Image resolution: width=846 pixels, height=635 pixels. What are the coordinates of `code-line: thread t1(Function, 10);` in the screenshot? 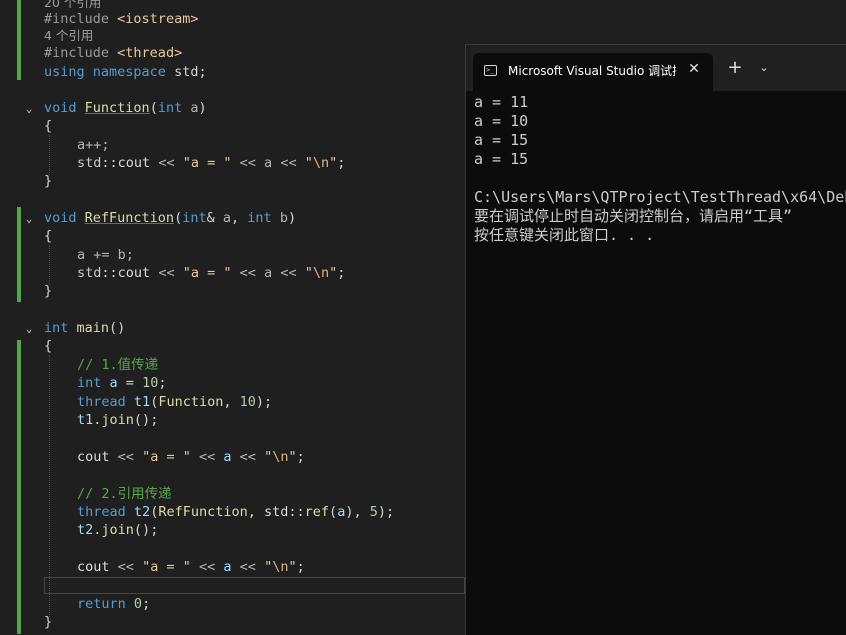 It's located at (175, 402).